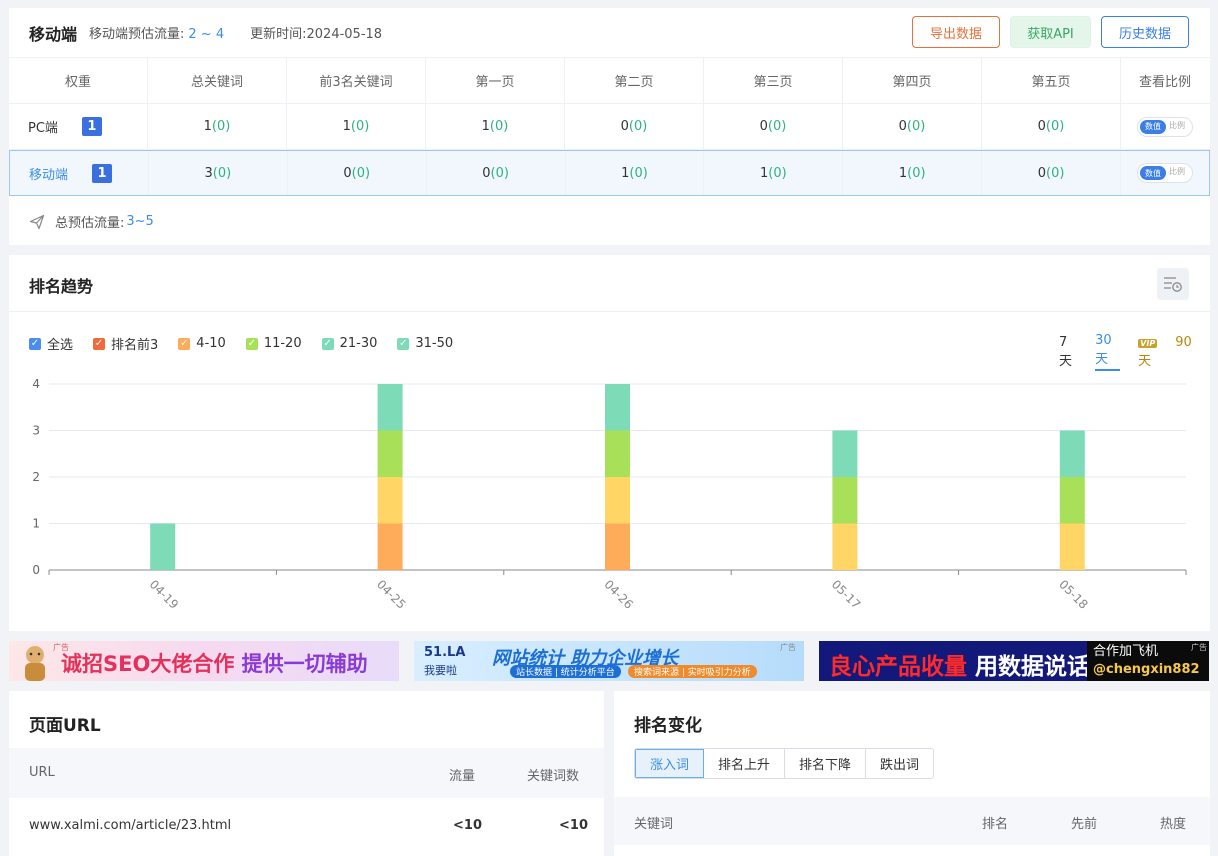 The height and width of the screenshot is (856, 1218). What do you see at coordinates (745, 763) in the screenshot?
I see `tab-rank-up: 排名上升` at bounding box center [745, 763].